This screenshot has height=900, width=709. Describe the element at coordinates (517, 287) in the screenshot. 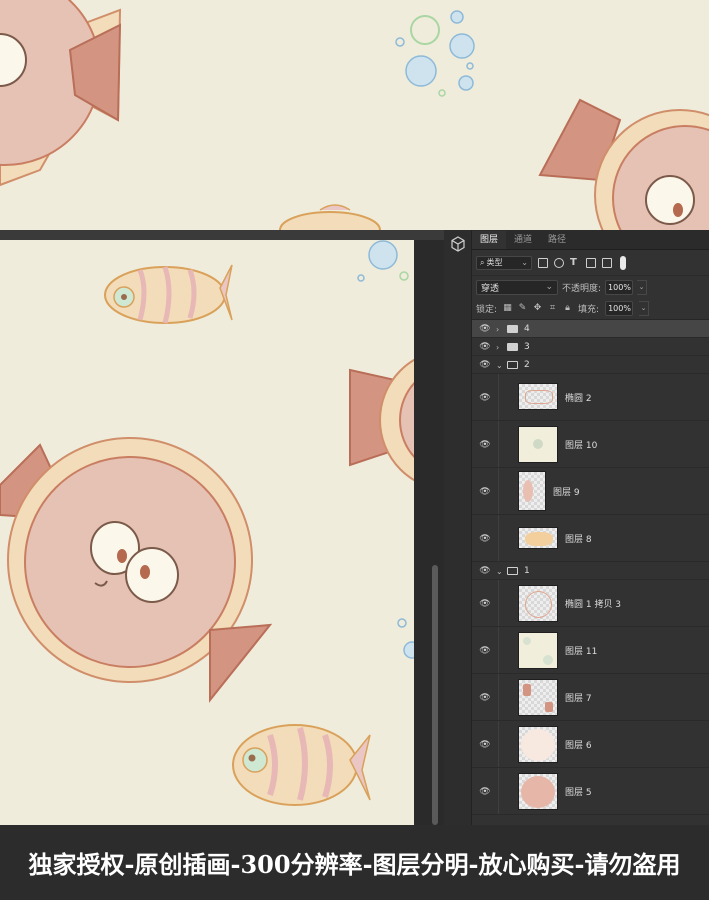

I see `blend-mode-select: 穿透 ⌄` at that location.